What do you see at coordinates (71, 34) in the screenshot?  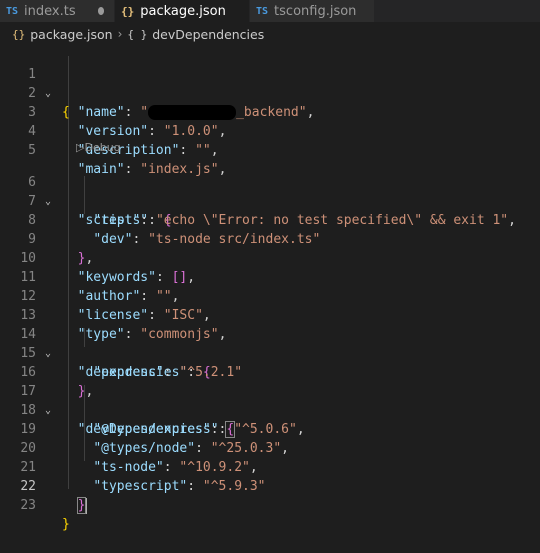 I see `breadcrumb-item-file: package.json` at bounding box center [71, 34].